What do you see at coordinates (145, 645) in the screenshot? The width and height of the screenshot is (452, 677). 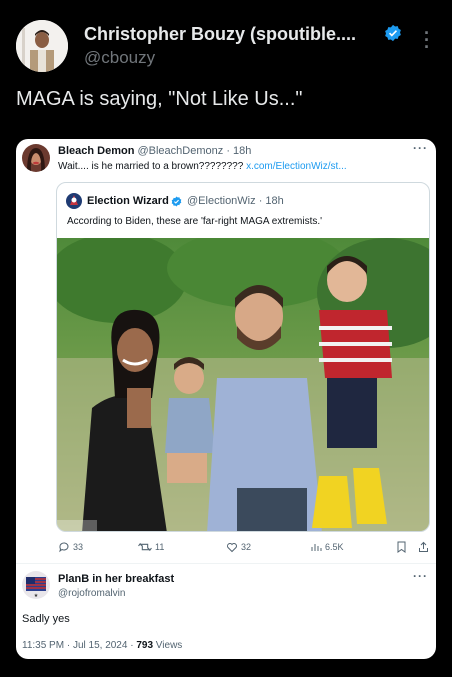 I see `reply-views-count: 793` at bounding box center [145, 645].